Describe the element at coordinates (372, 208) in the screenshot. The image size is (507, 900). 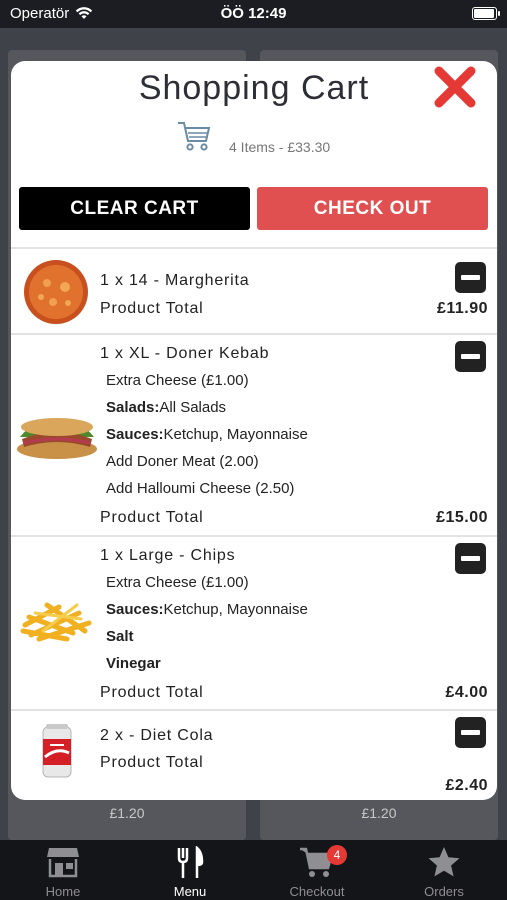
I see `checkout-button: CHECK OUT` at that location.